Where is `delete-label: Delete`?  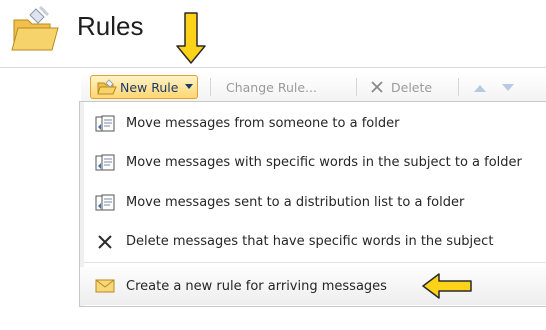
delete-label: Delete is located at coordinates (412, 87).